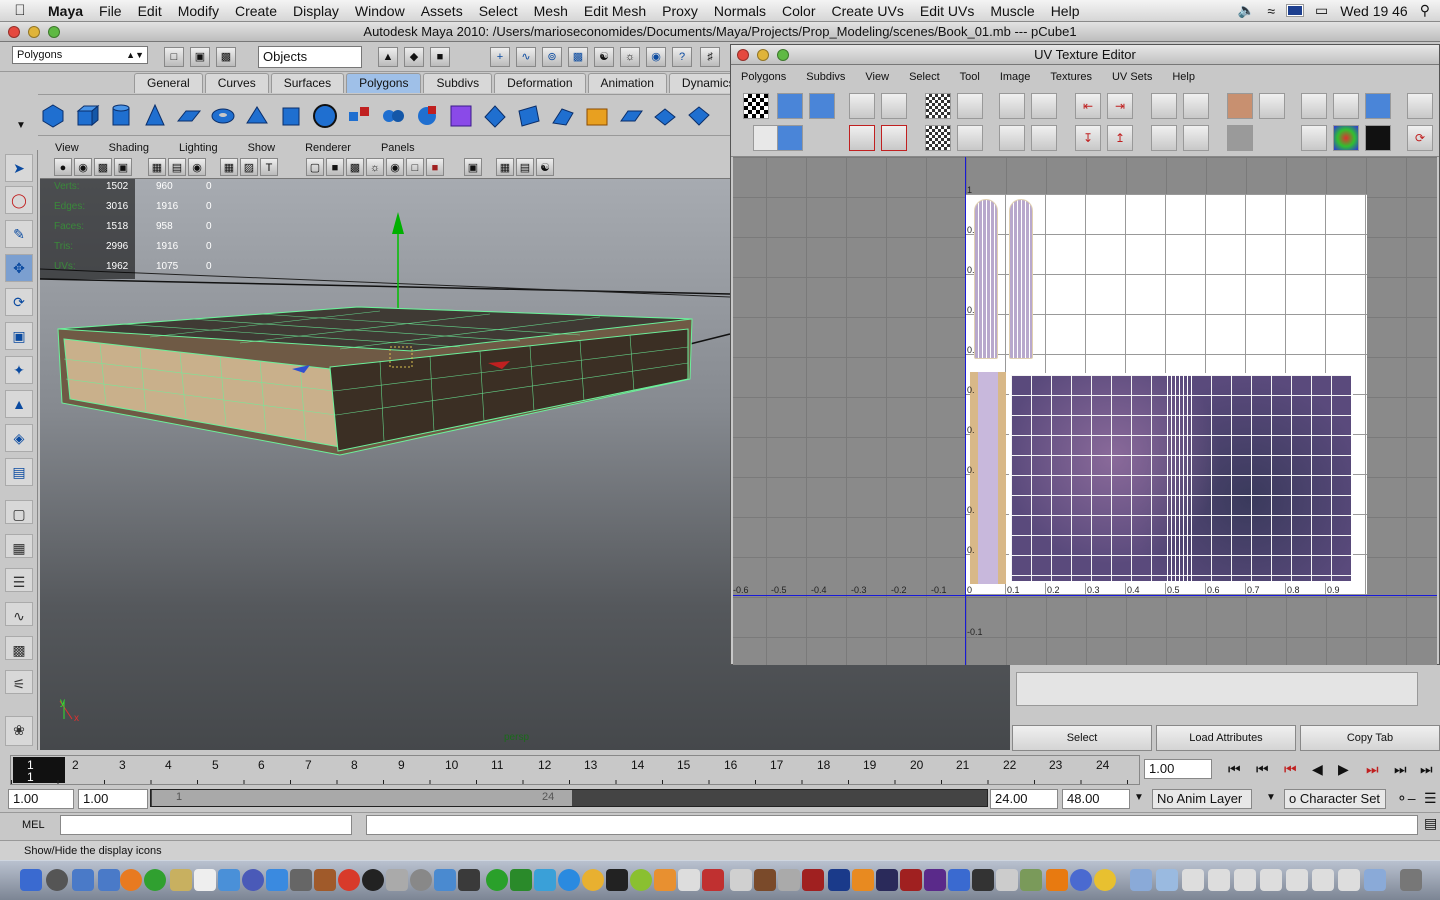 The image size is (1440, 900). I want to click on dim-image-icon, so click(1314, 138).